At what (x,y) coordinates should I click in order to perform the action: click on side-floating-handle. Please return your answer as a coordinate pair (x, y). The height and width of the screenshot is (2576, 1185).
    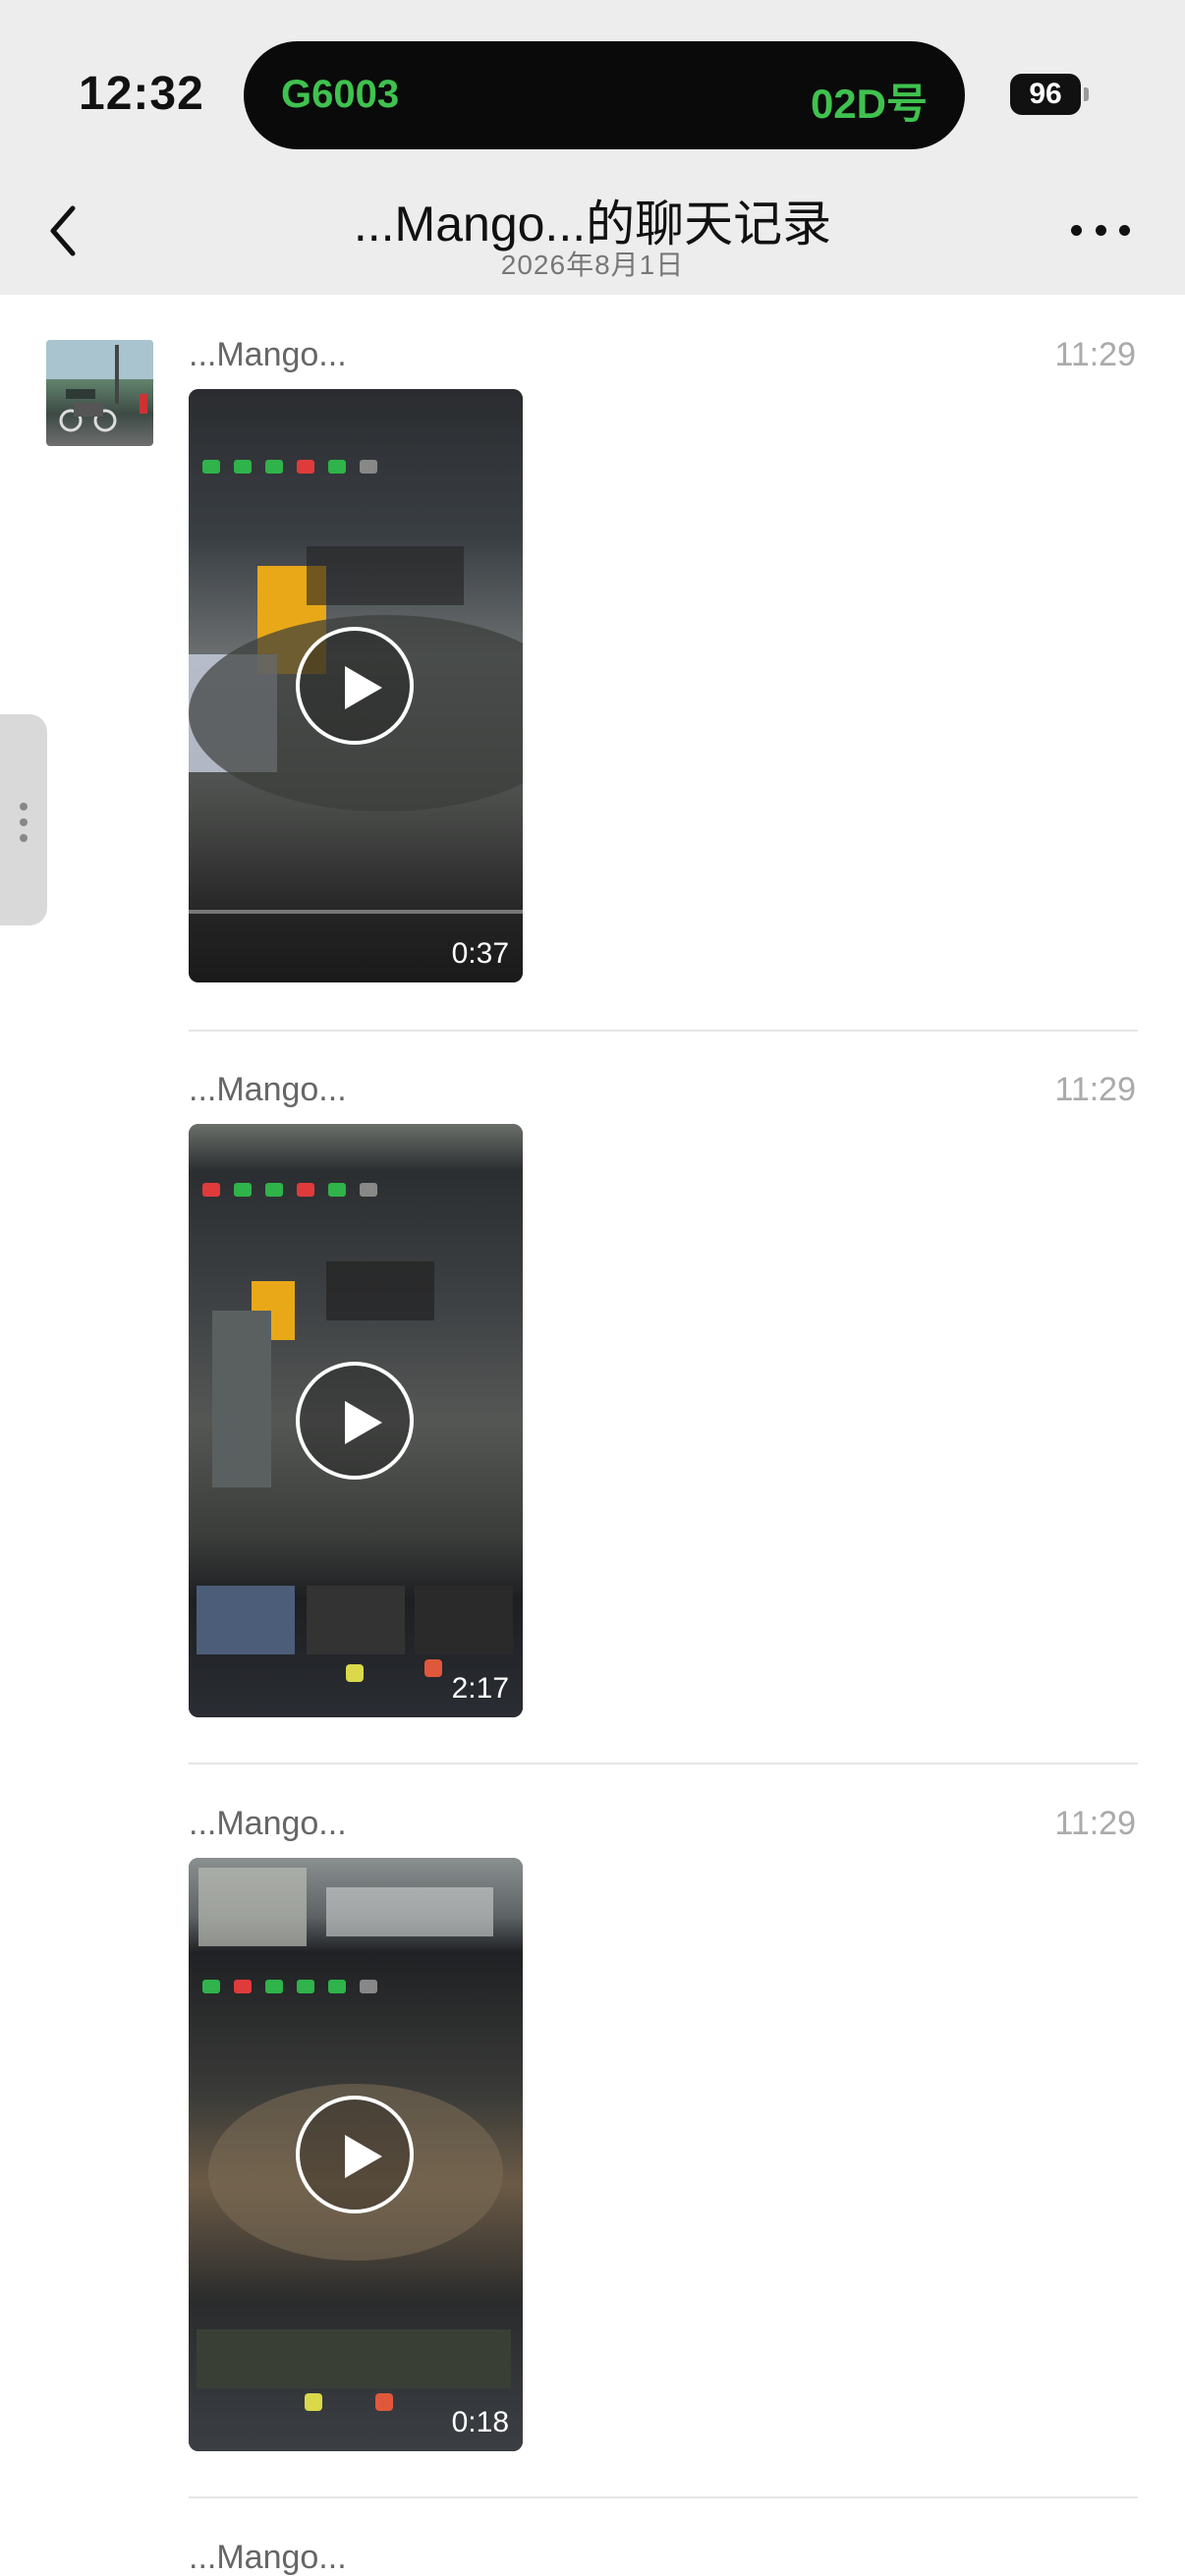
    Looking at the image, I should click on (24, 819).